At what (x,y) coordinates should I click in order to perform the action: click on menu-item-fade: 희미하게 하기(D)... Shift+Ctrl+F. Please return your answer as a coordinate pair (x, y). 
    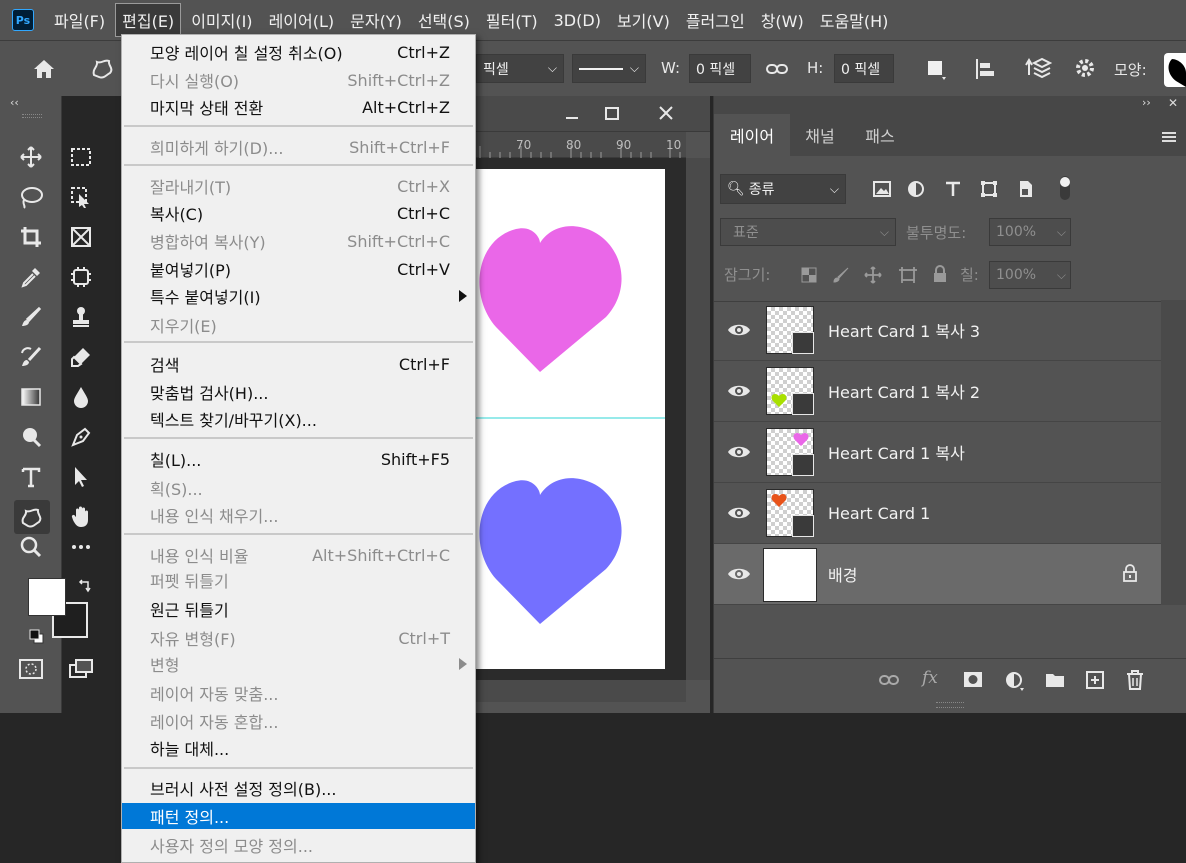
    Looking at the image, I should click on (298, 147).